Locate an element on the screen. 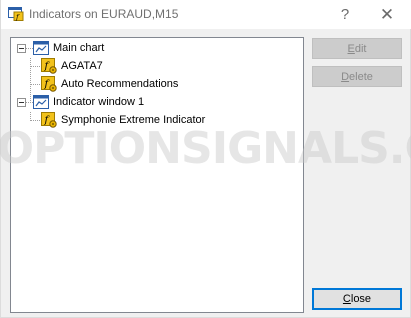  delete-button-label: elete is located at coordinates (361, 76).